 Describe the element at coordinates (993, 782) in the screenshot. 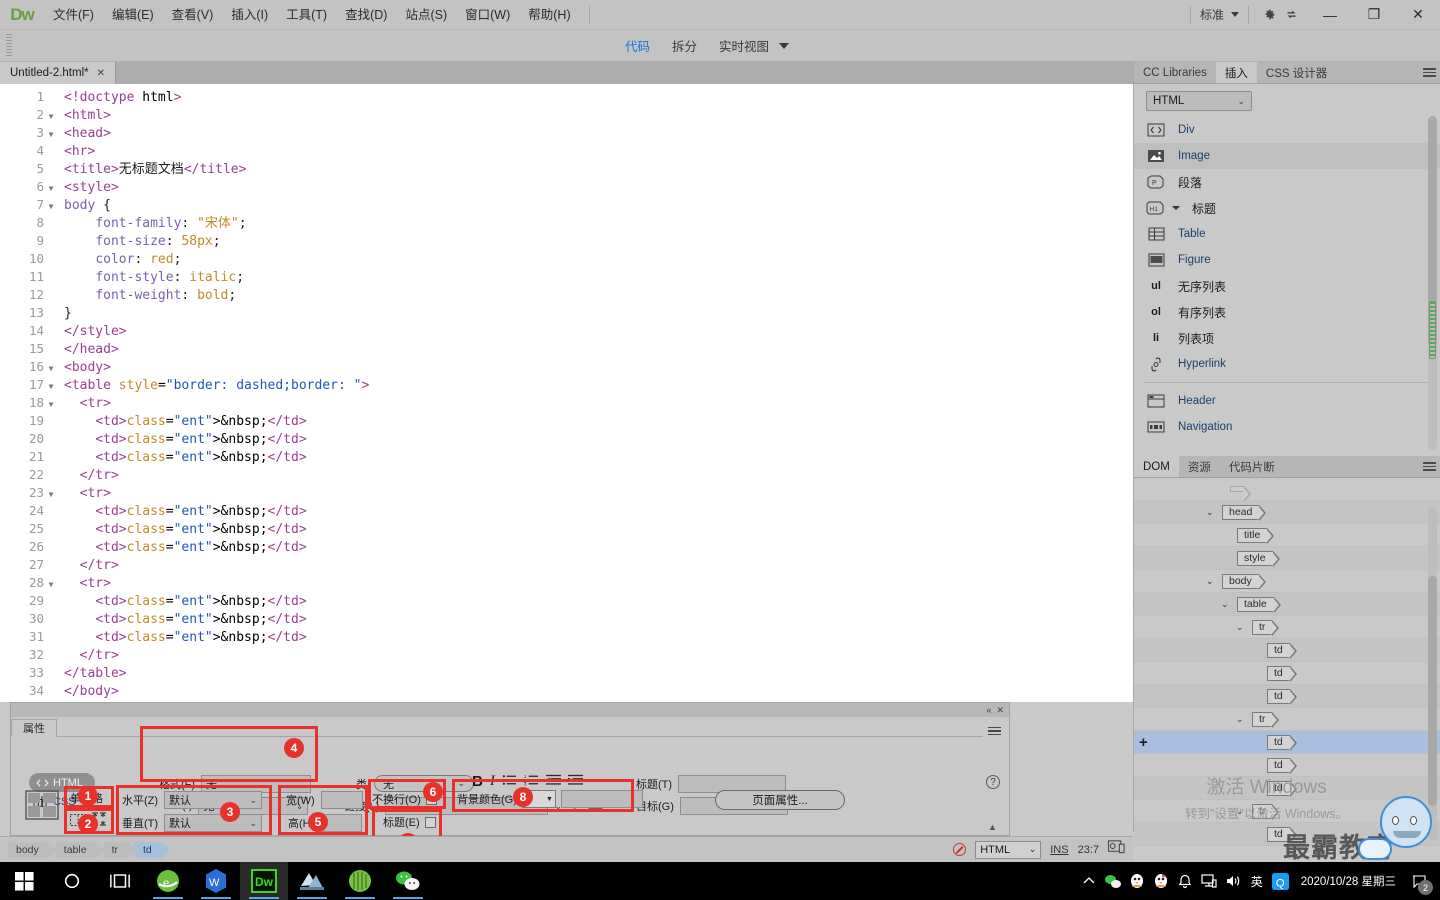

I see `help-icon: ?` at that location.